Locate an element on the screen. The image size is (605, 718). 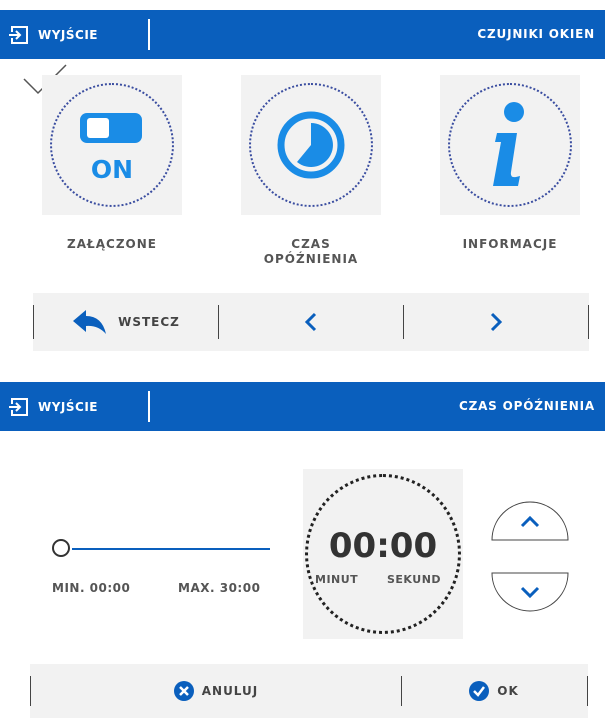
ok-button: OK is located at coordinates (494, 691).